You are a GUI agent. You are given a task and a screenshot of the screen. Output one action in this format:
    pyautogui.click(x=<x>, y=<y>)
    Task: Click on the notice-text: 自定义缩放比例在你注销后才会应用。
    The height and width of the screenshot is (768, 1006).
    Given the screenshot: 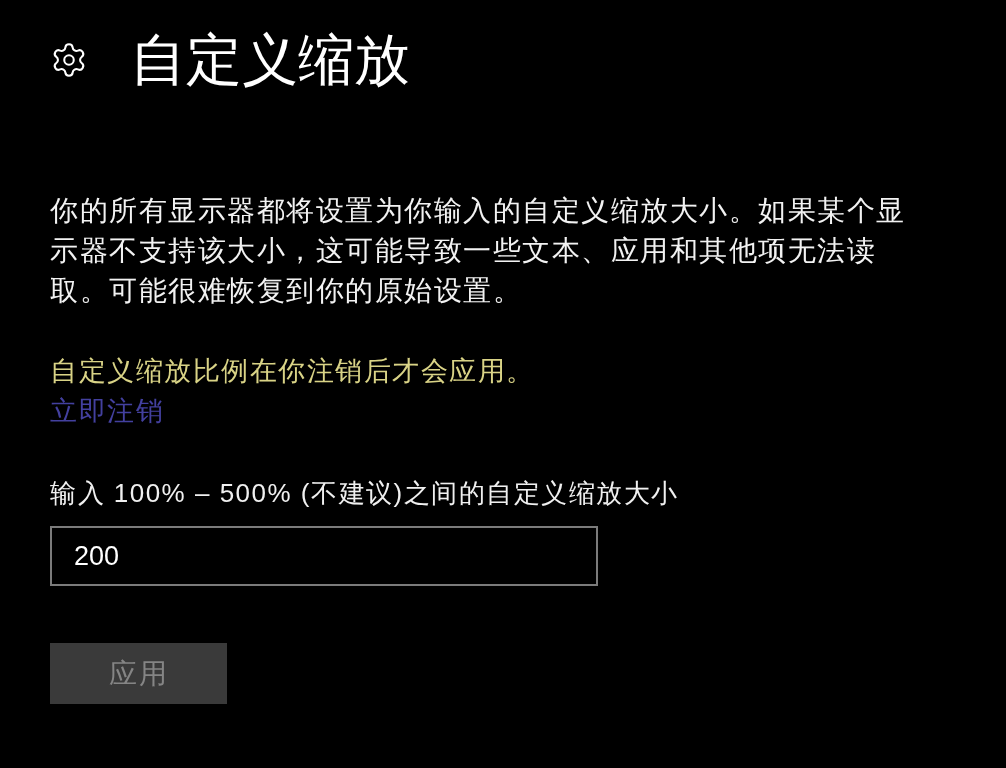 What is the action you would take?
    pyautogui.click(x=292, y=371)
    